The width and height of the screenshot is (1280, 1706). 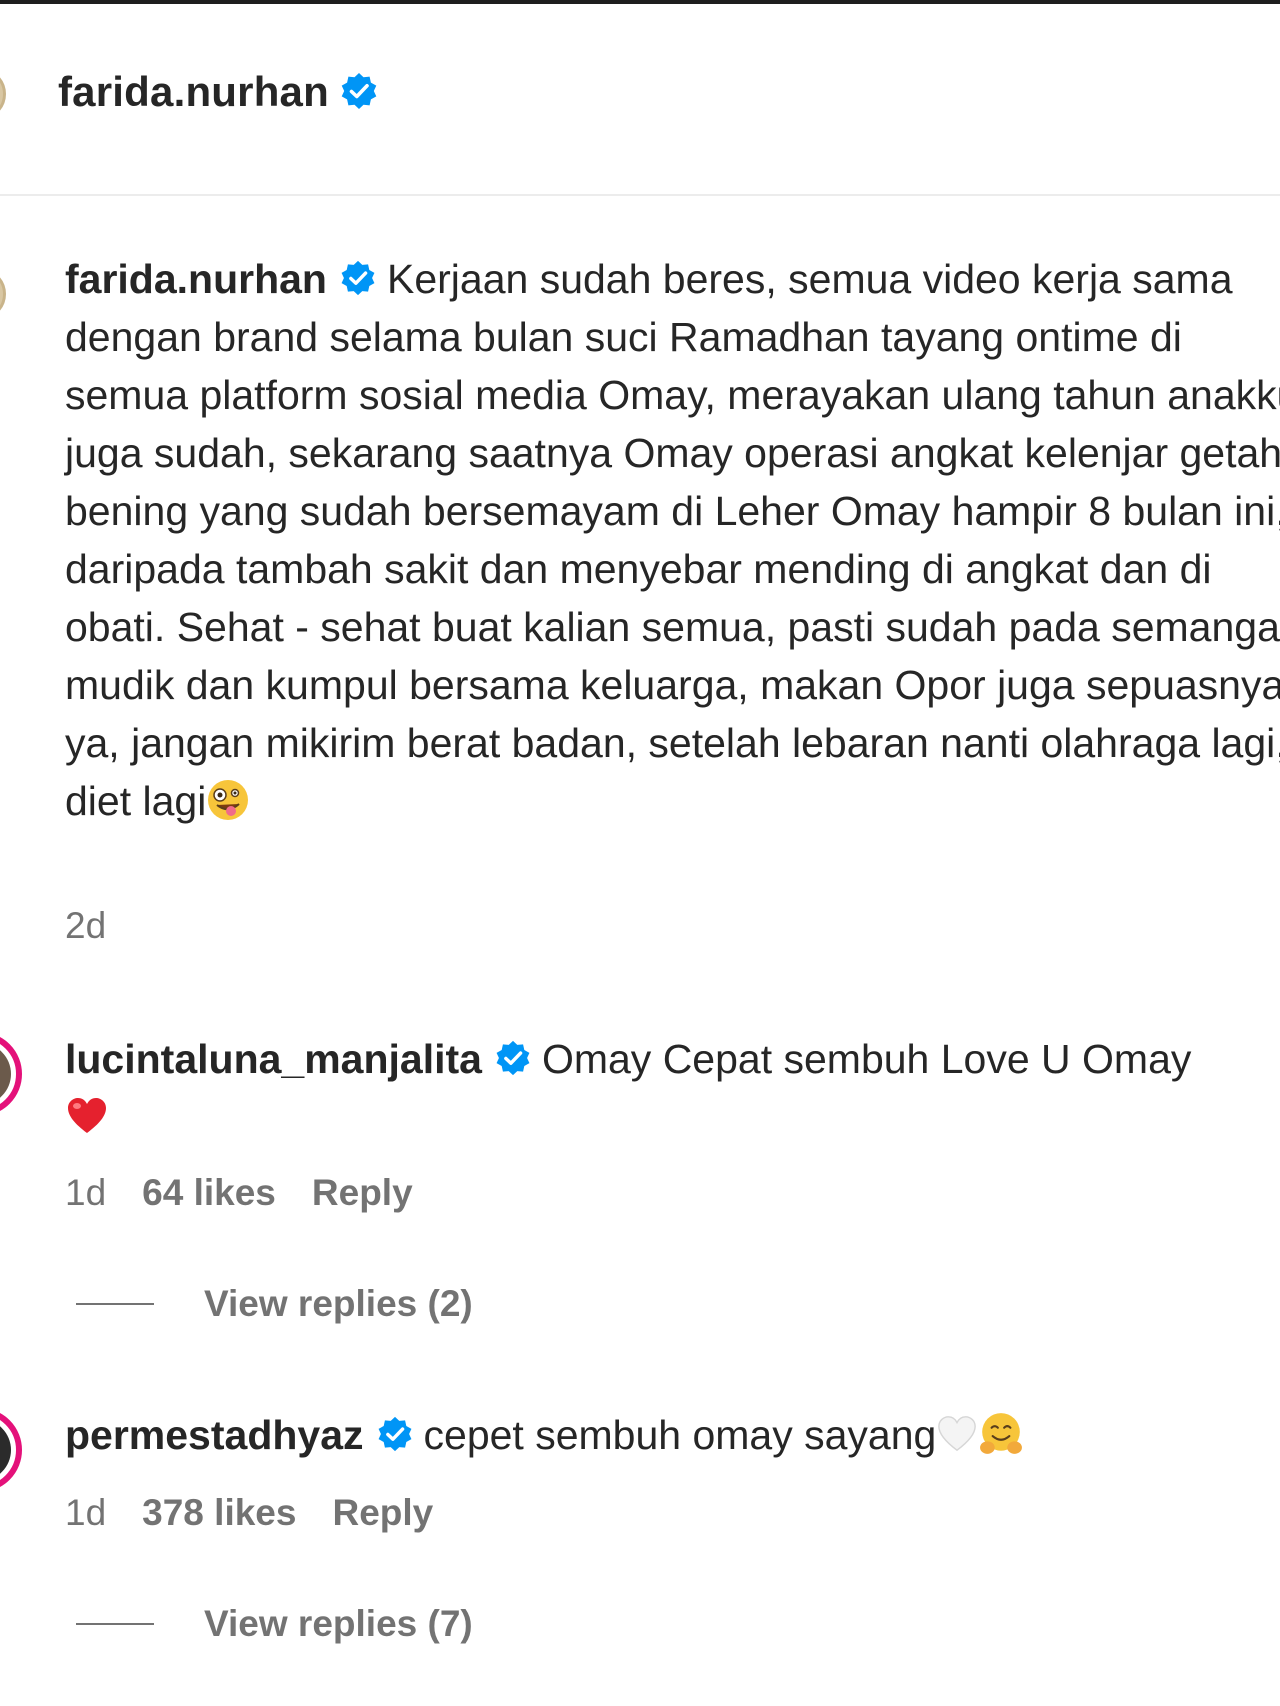 I want to click on view-replies-label: View replies (7), so click(x=338, y=1624).